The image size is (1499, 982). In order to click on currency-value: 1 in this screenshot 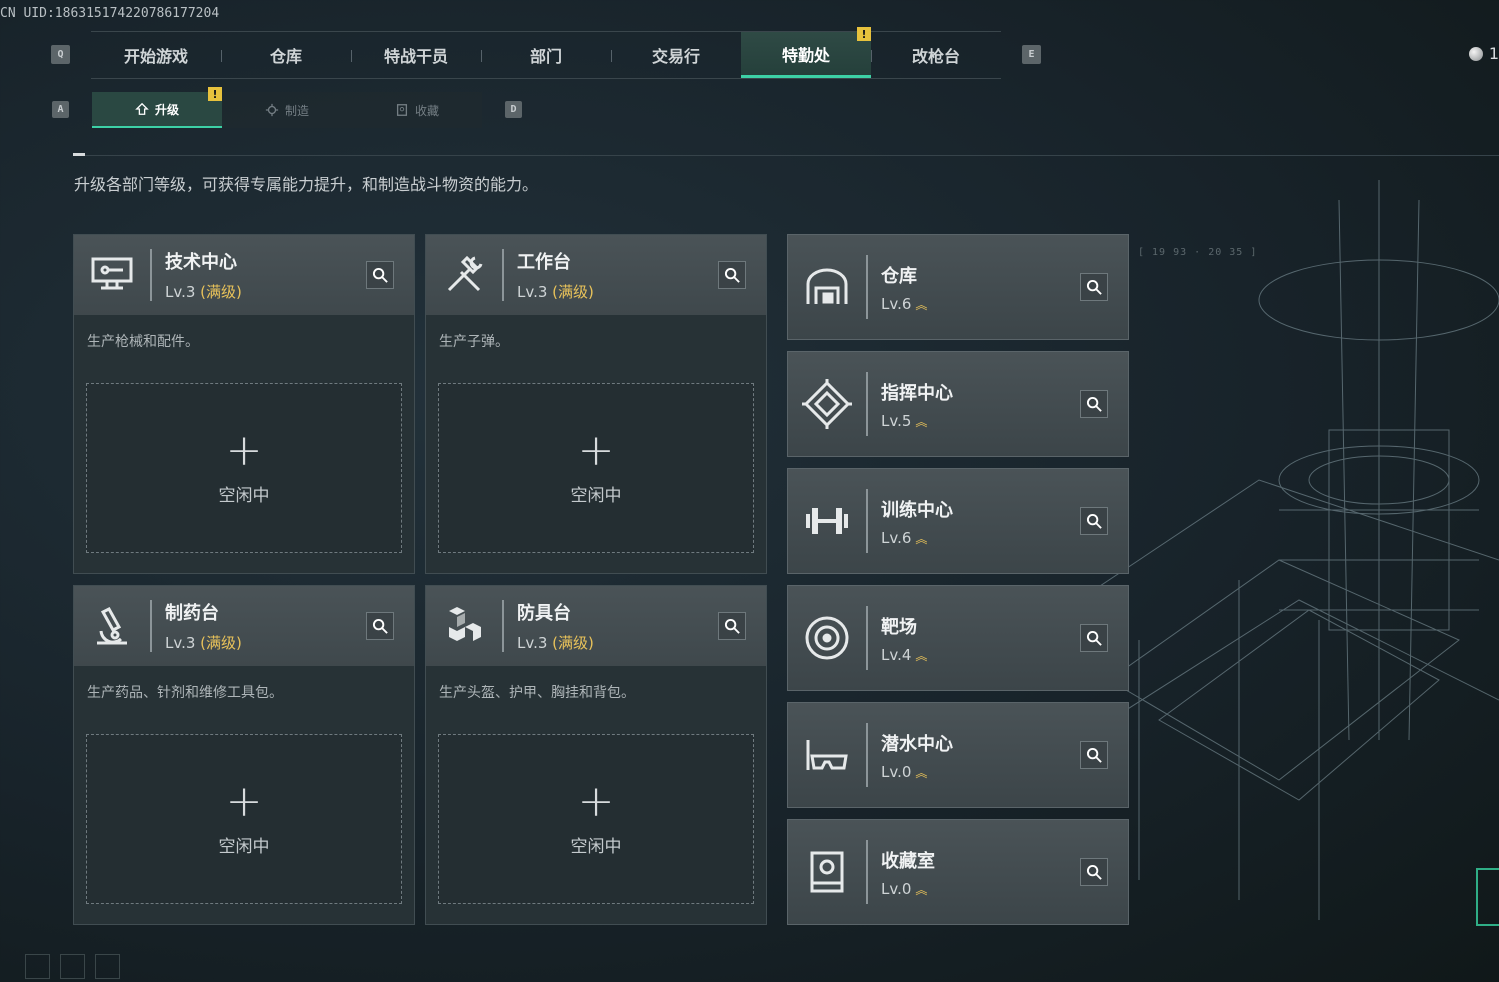, I will do `click(1493, 53)`.